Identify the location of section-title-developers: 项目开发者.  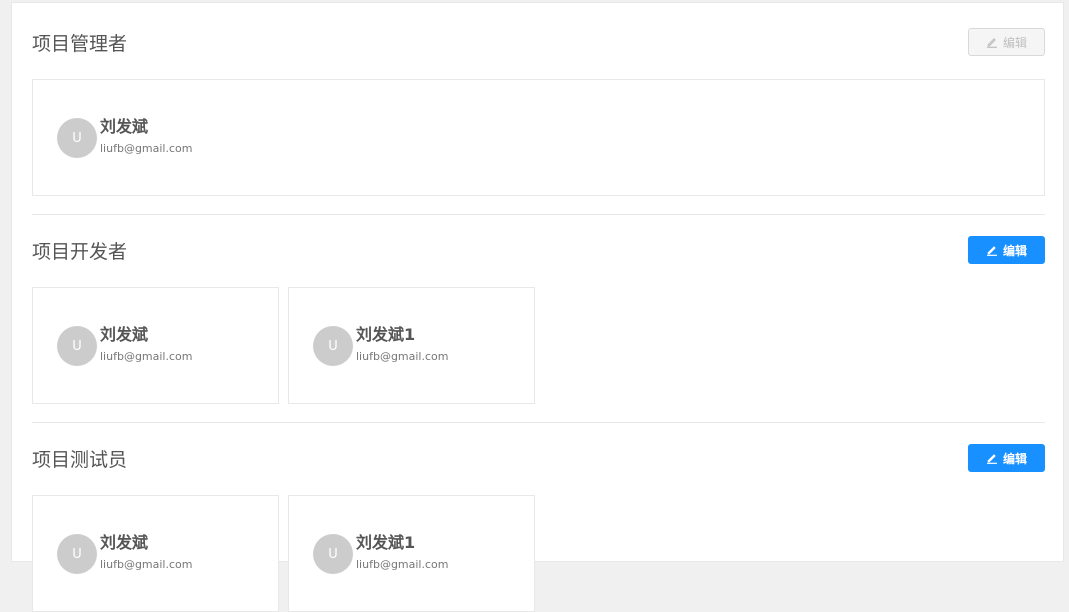
(80, 252).